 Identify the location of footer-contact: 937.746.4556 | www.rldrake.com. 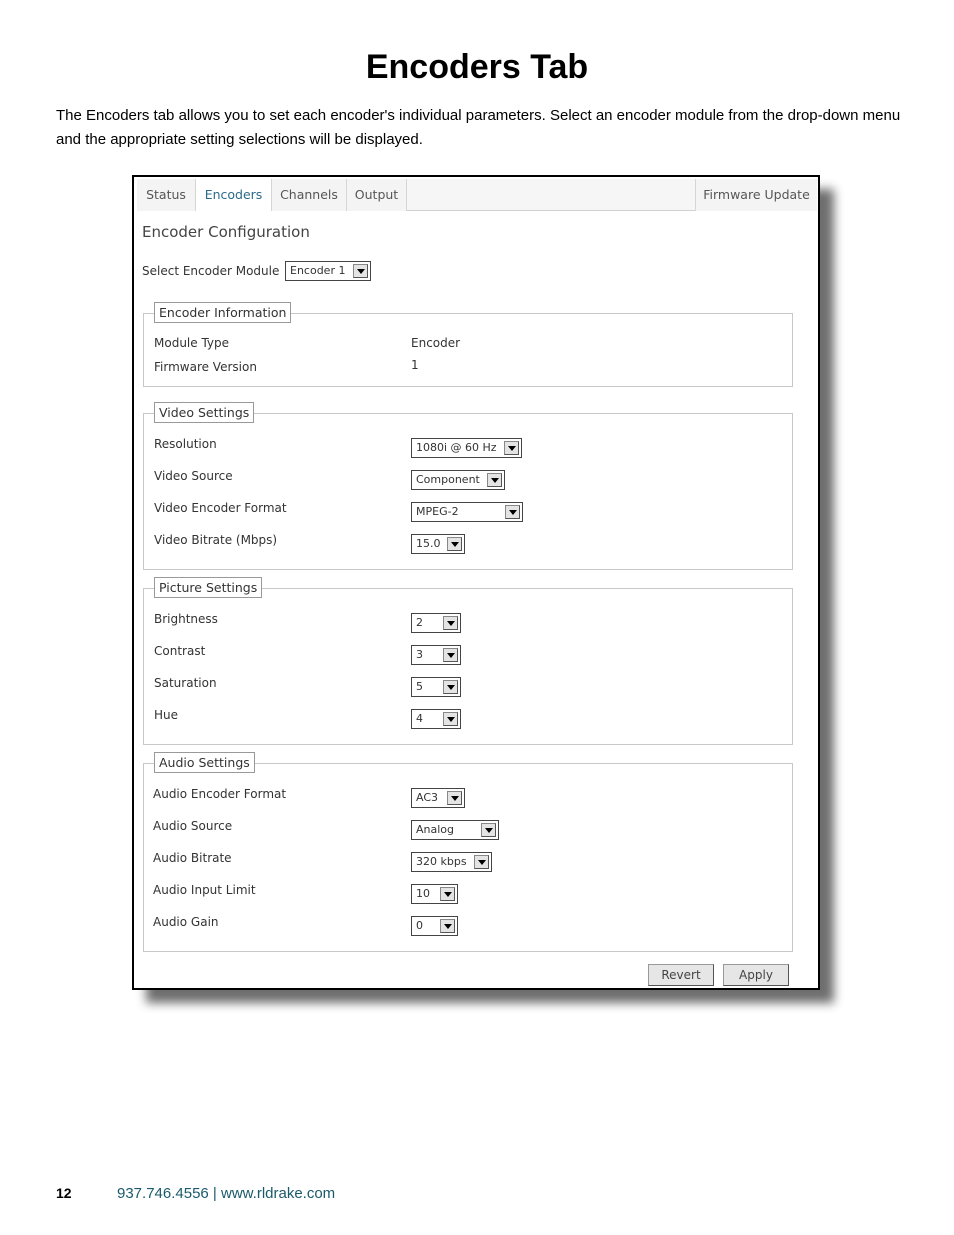
(226, 1193).